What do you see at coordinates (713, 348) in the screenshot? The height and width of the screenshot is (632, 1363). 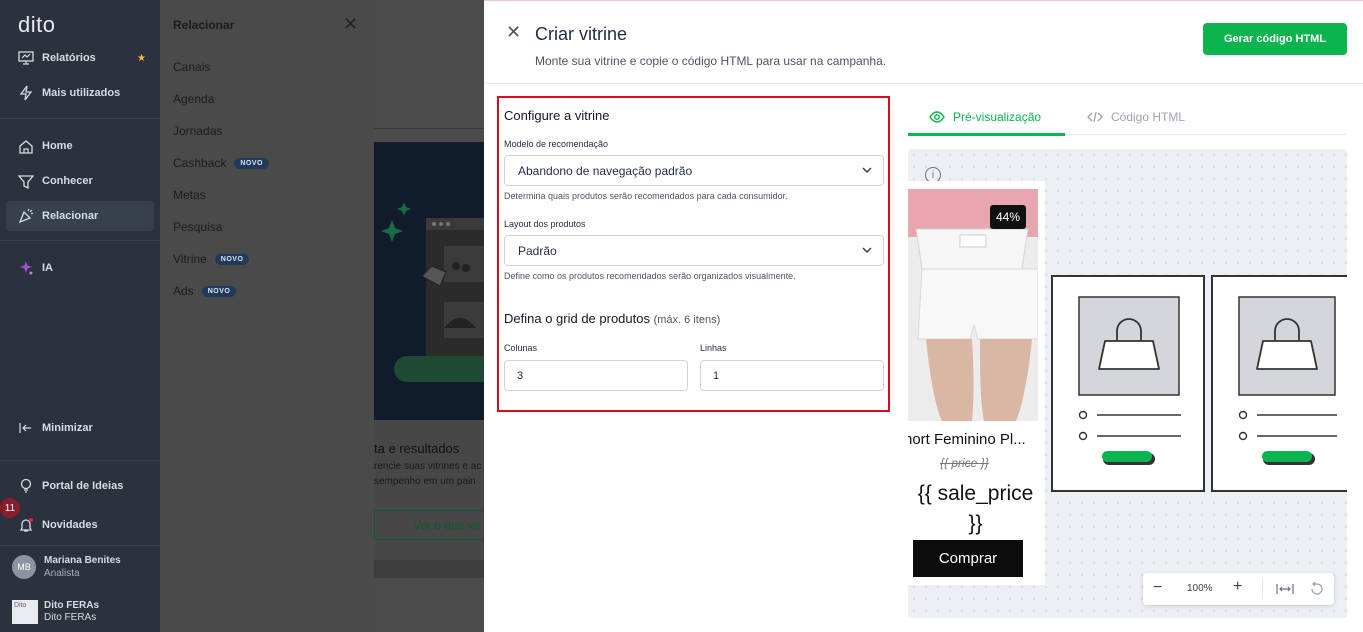 I see `rows-label: Linhas` at bounding box center [713, 348].